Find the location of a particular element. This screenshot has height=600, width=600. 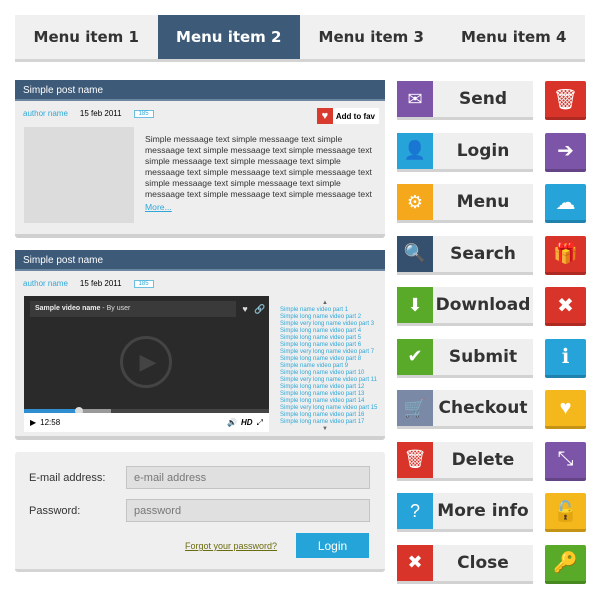

key-icon-button: 🔑 is located at coordinates (565, 564).